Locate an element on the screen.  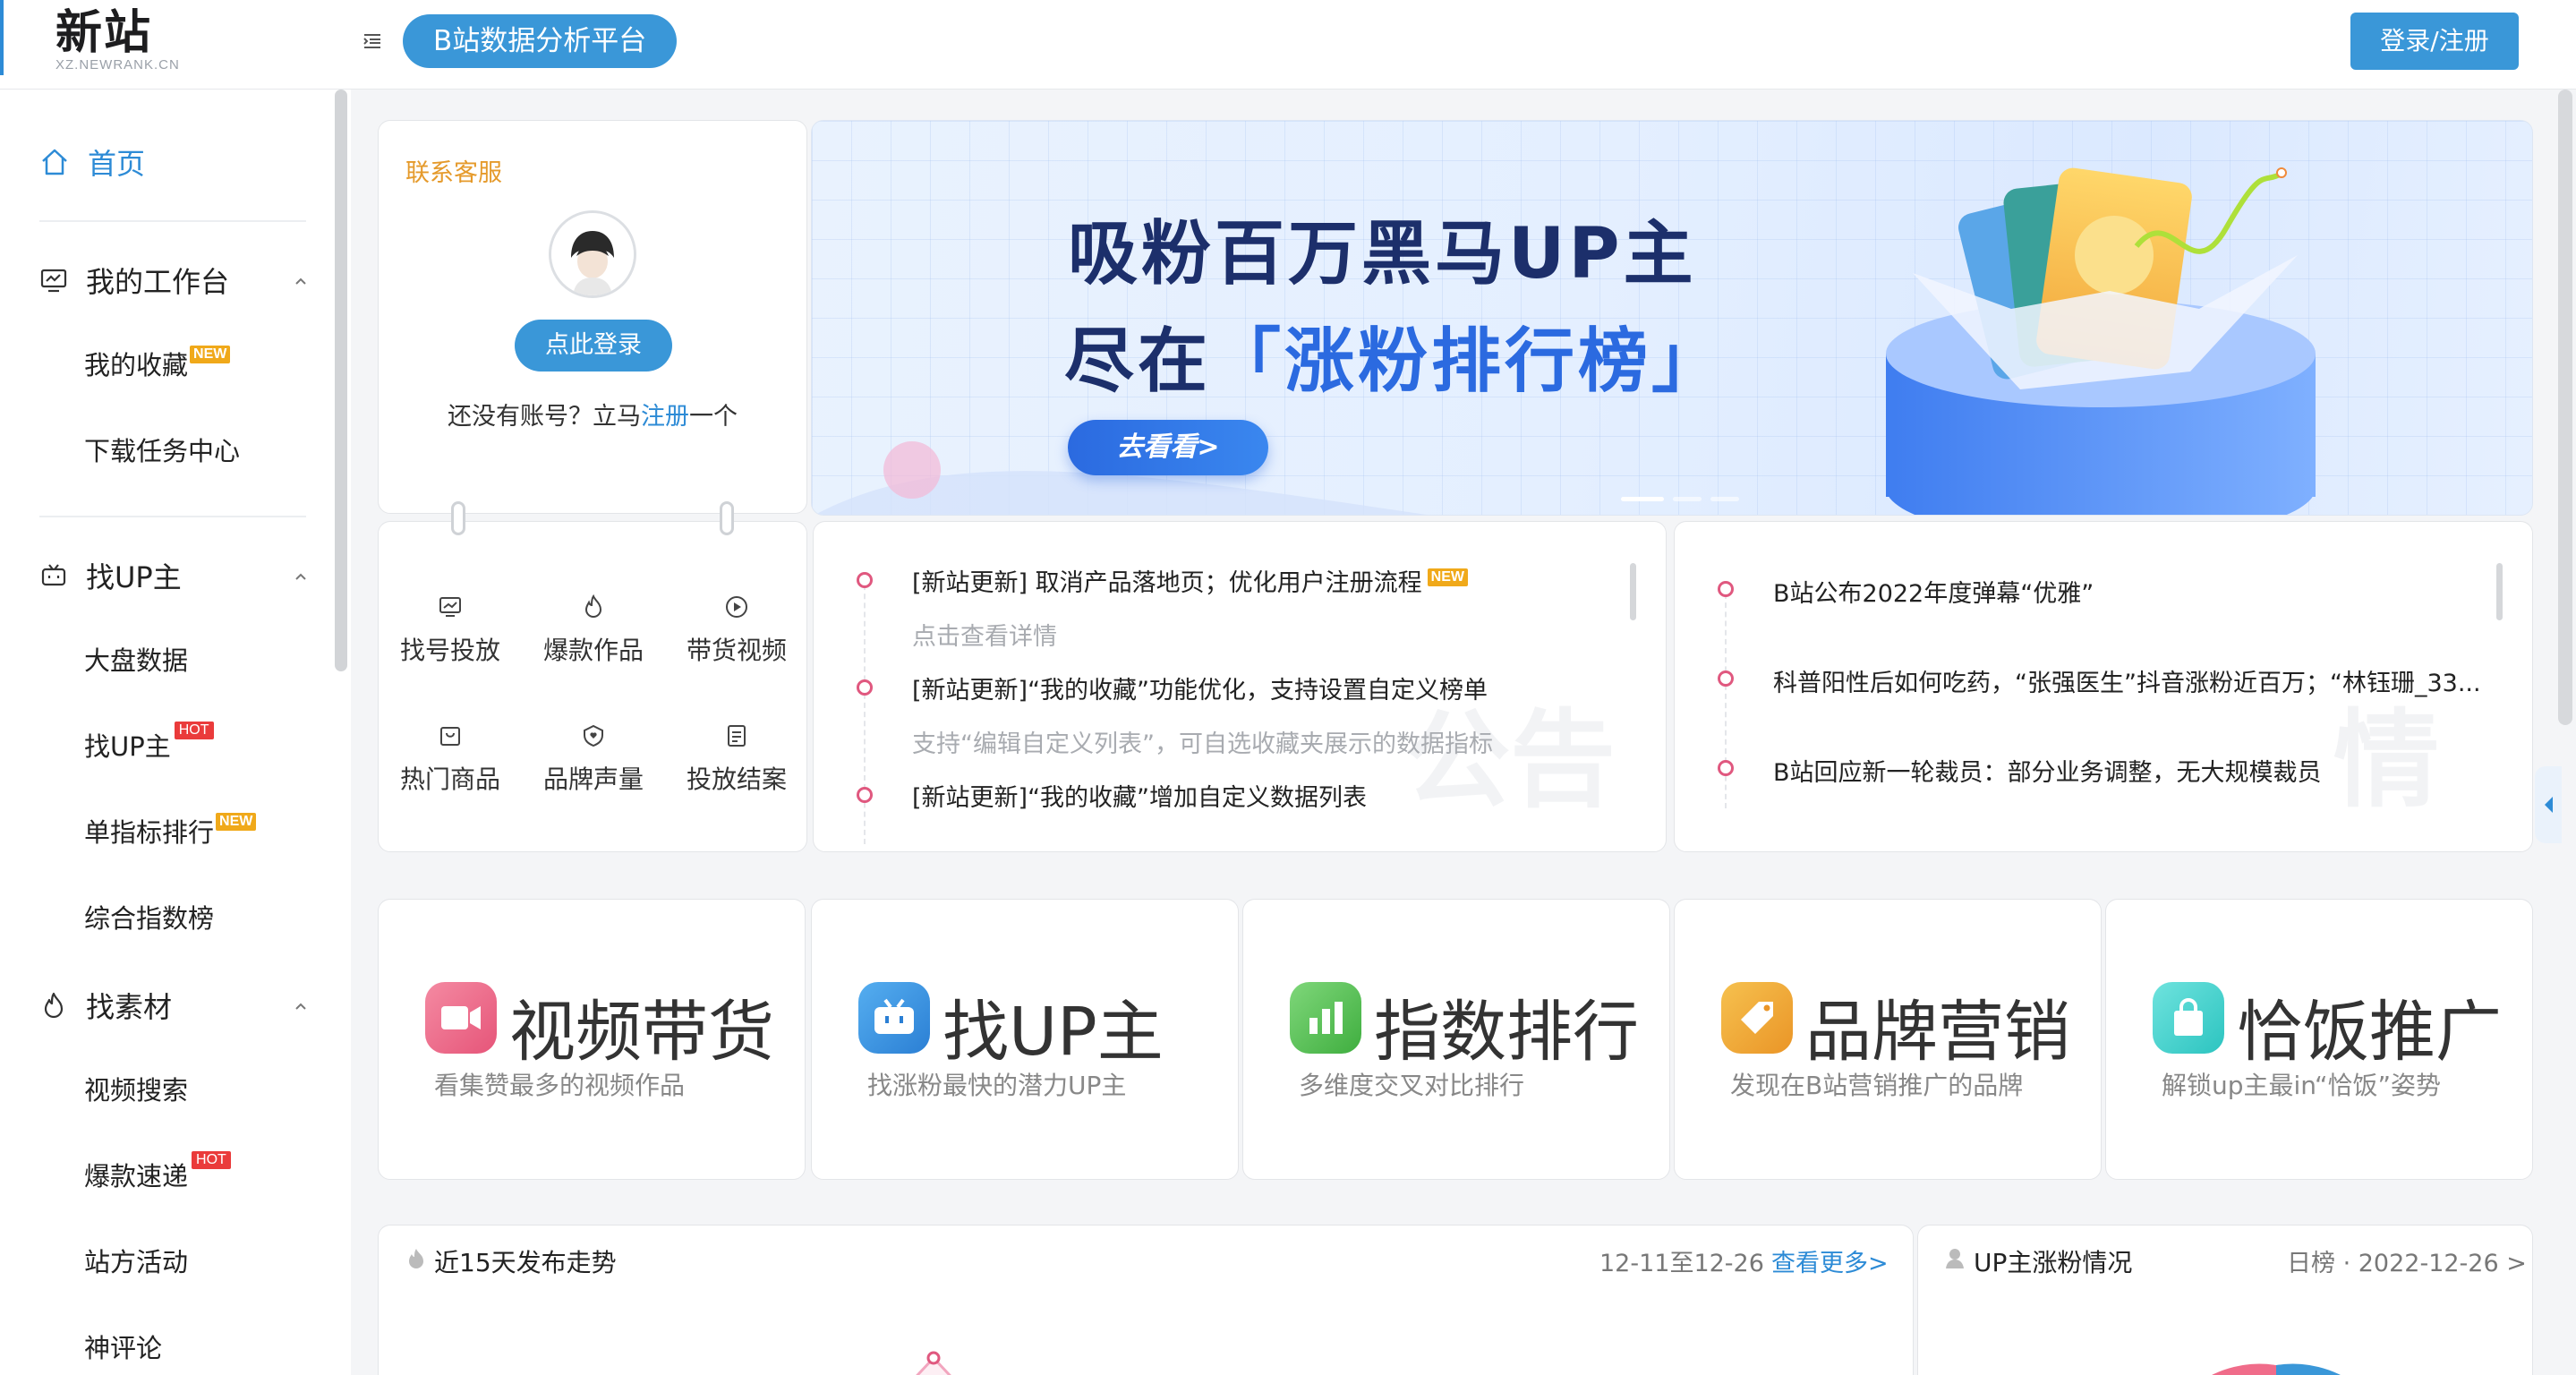
sidebar-item-single-rank: 单指标排行 NEW is located at coordinates (170, 832).